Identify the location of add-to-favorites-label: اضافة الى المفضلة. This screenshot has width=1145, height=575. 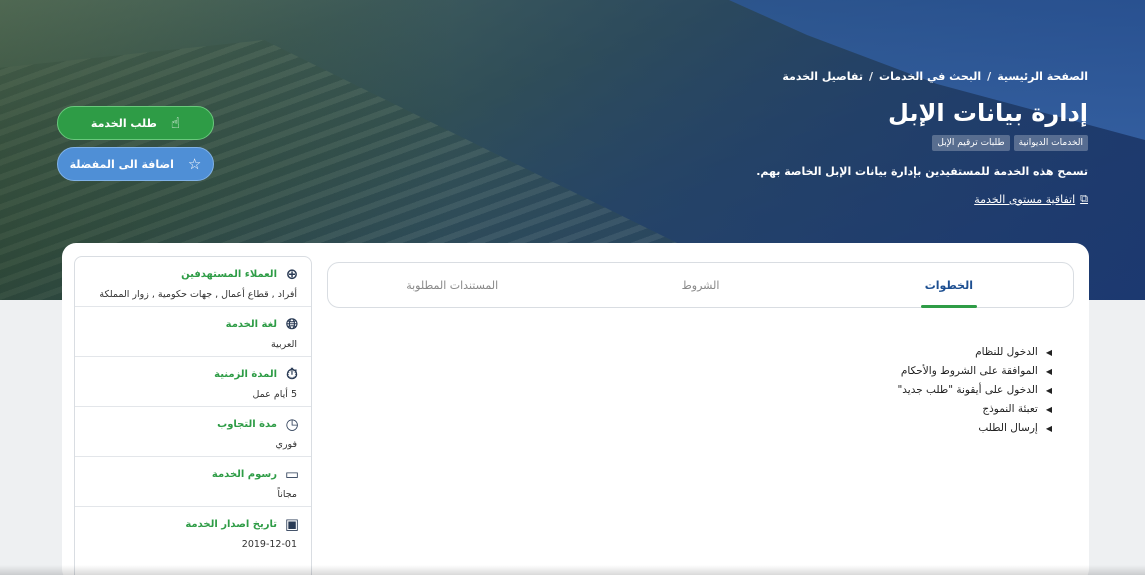
(121, 164).